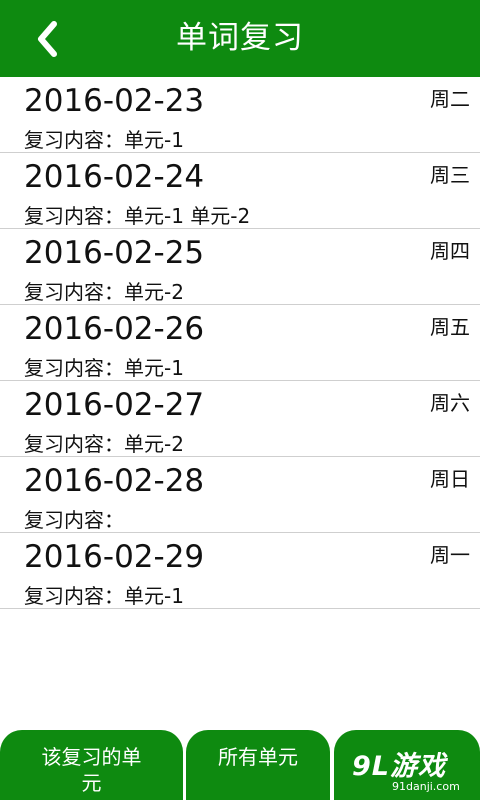 The height and width of the screenshot is (800, 480). What do you see at coordinates (240, 38) in the screenshot?
I see `header-bar: 单词复习` at bounding box center [240, 38].